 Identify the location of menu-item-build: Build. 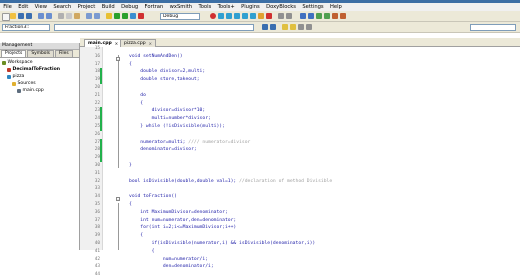
(108, 7).